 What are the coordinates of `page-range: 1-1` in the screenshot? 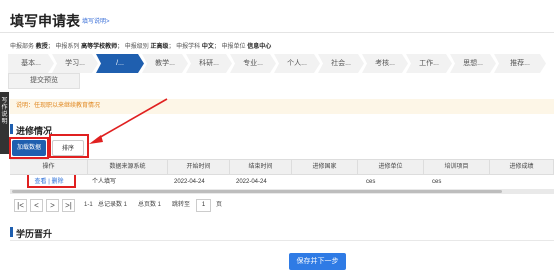 It's located at (88, 205).